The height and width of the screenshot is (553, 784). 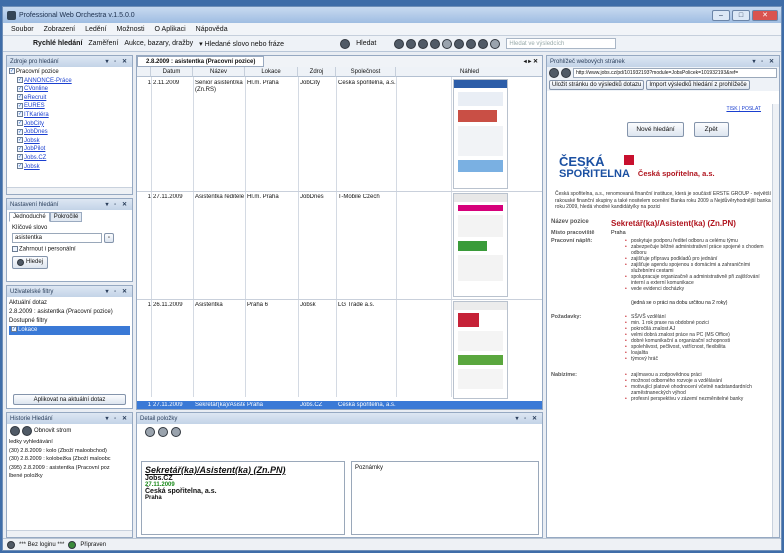 I want to click on tree-item: ✓ JobDnes, so click(x=69, y=132).